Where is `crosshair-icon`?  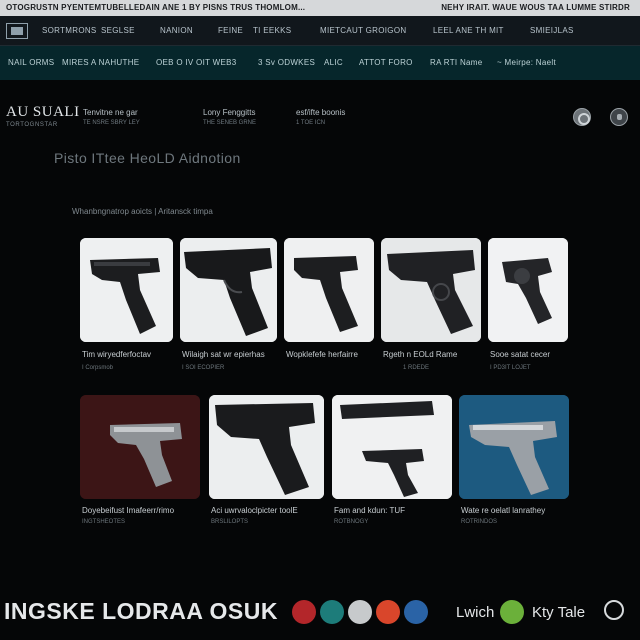
crosshair-icon is located at coordinates (614, 610).